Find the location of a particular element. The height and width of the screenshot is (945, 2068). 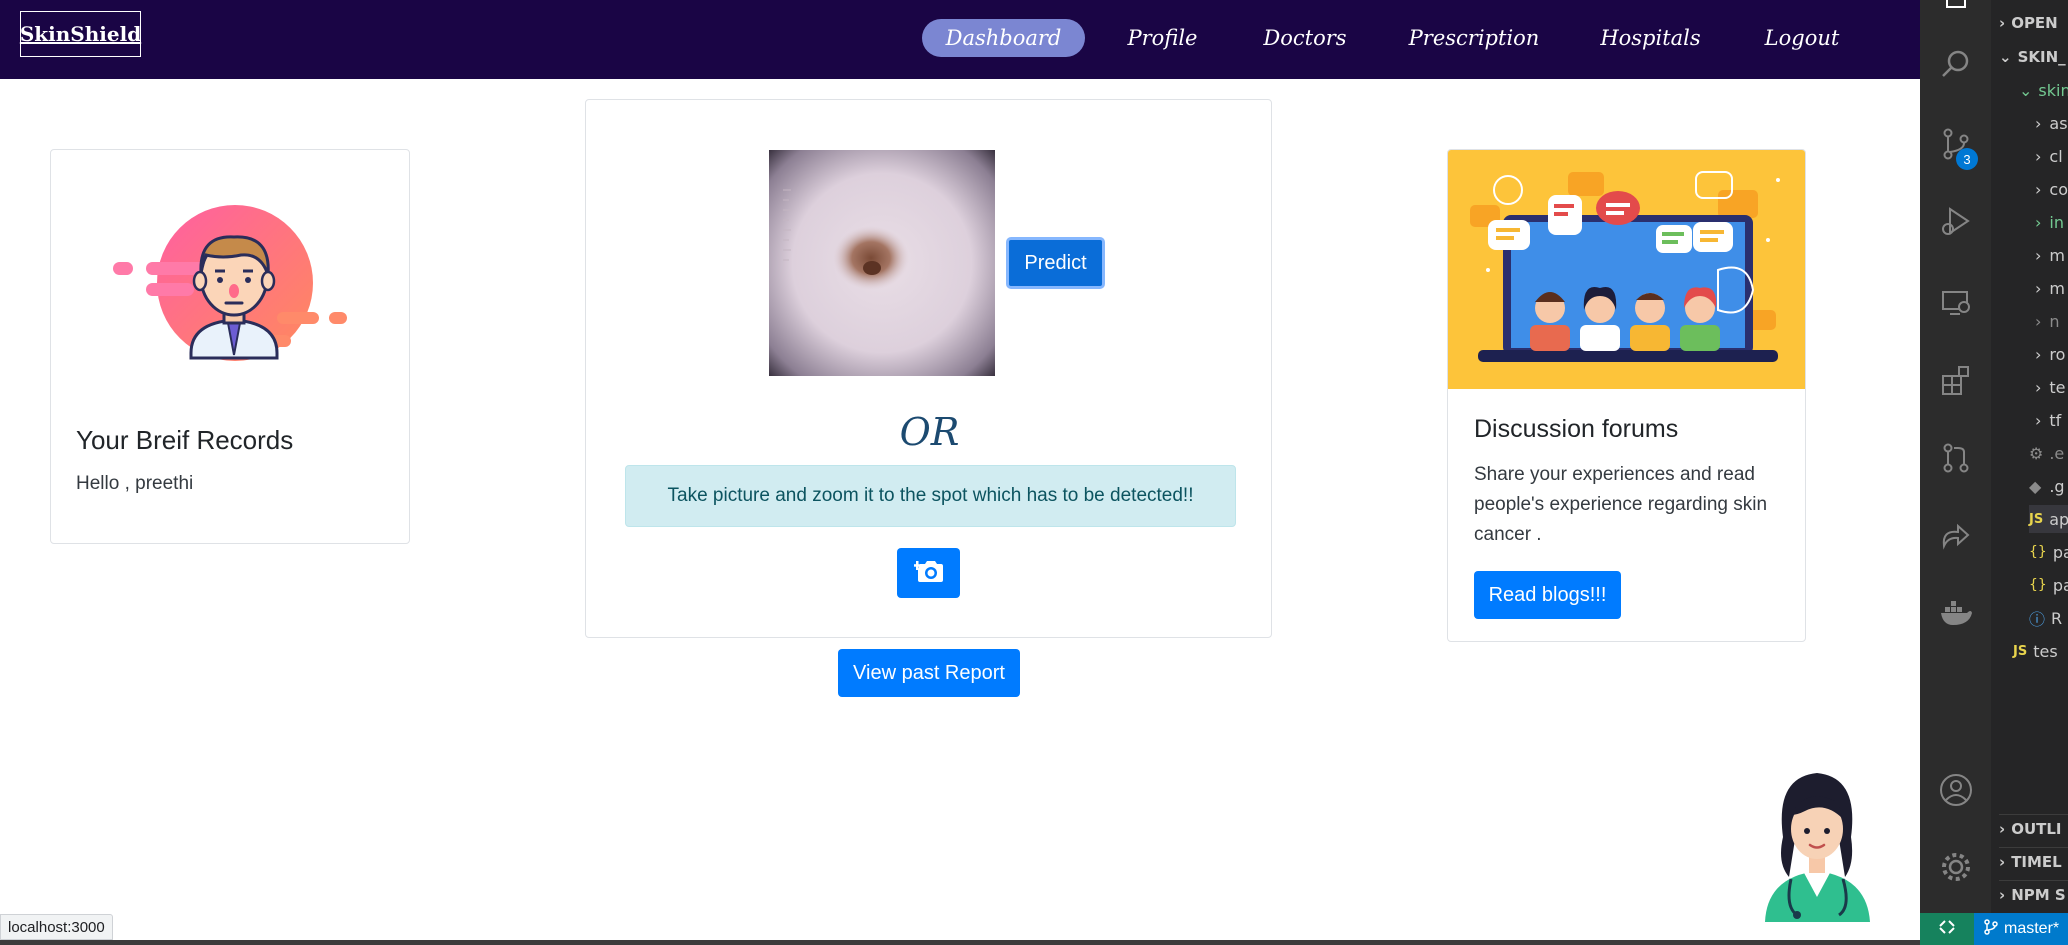

entry-label: as is located at coordinates (2058, 123).